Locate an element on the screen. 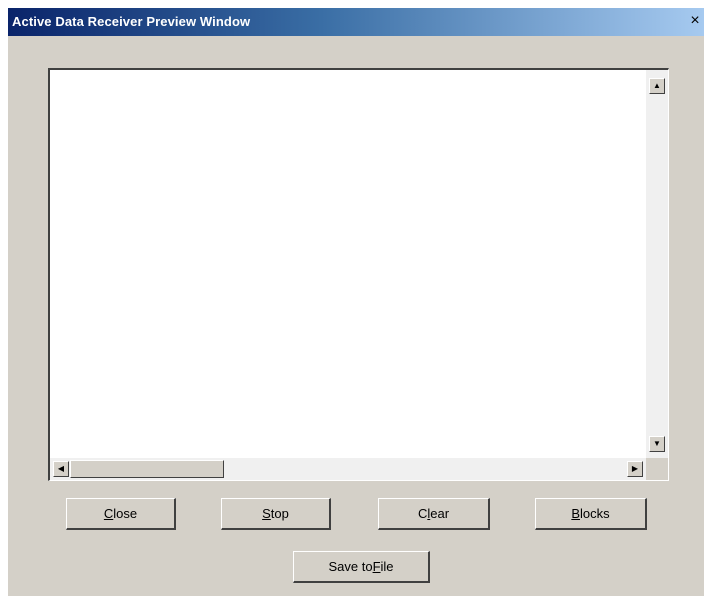 The width and height of the screenshot is (704, 596). scrollbar-corner is located at coordinates (657, 469).